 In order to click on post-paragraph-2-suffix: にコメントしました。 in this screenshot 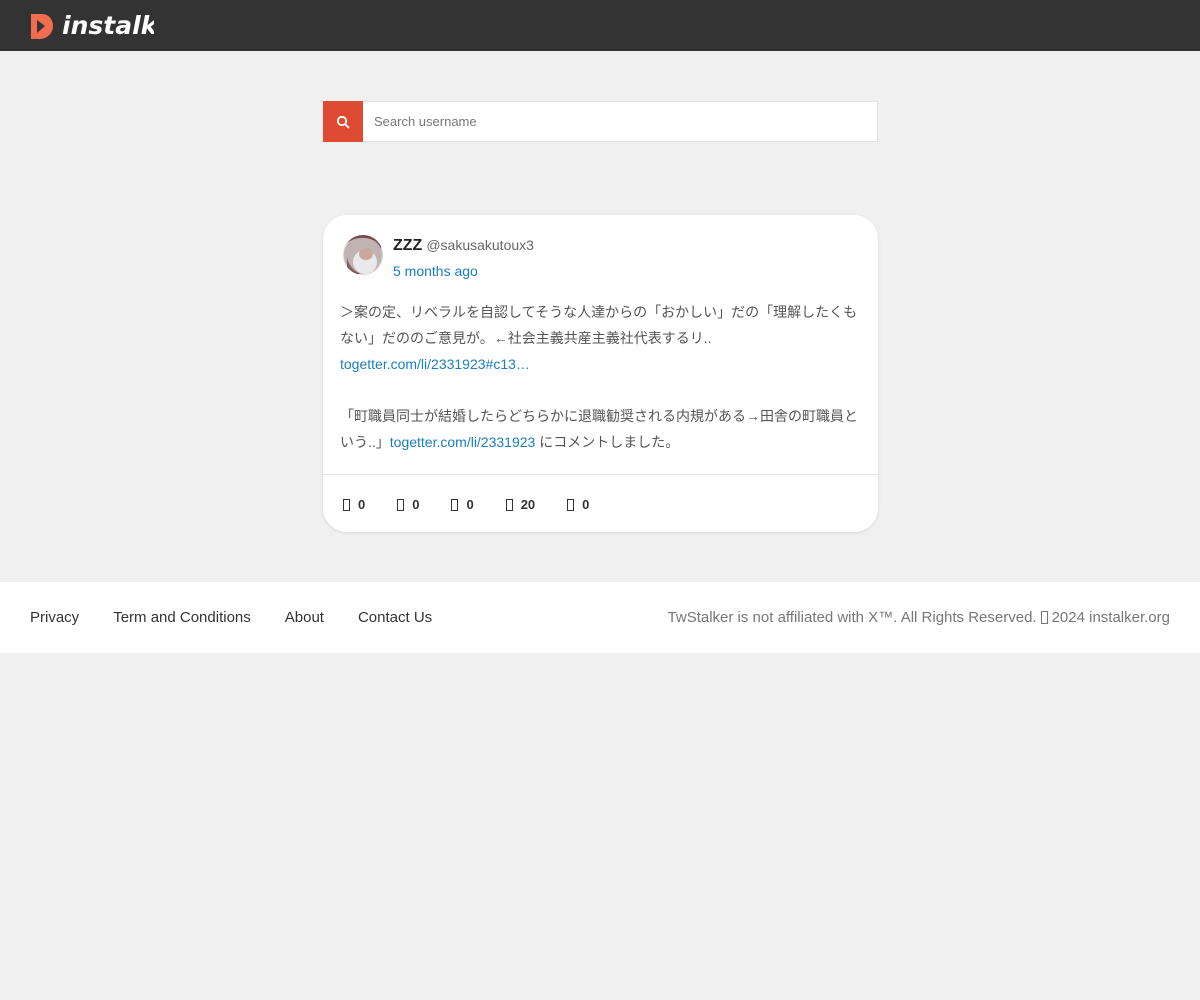, I will do `click(607, 442)`.